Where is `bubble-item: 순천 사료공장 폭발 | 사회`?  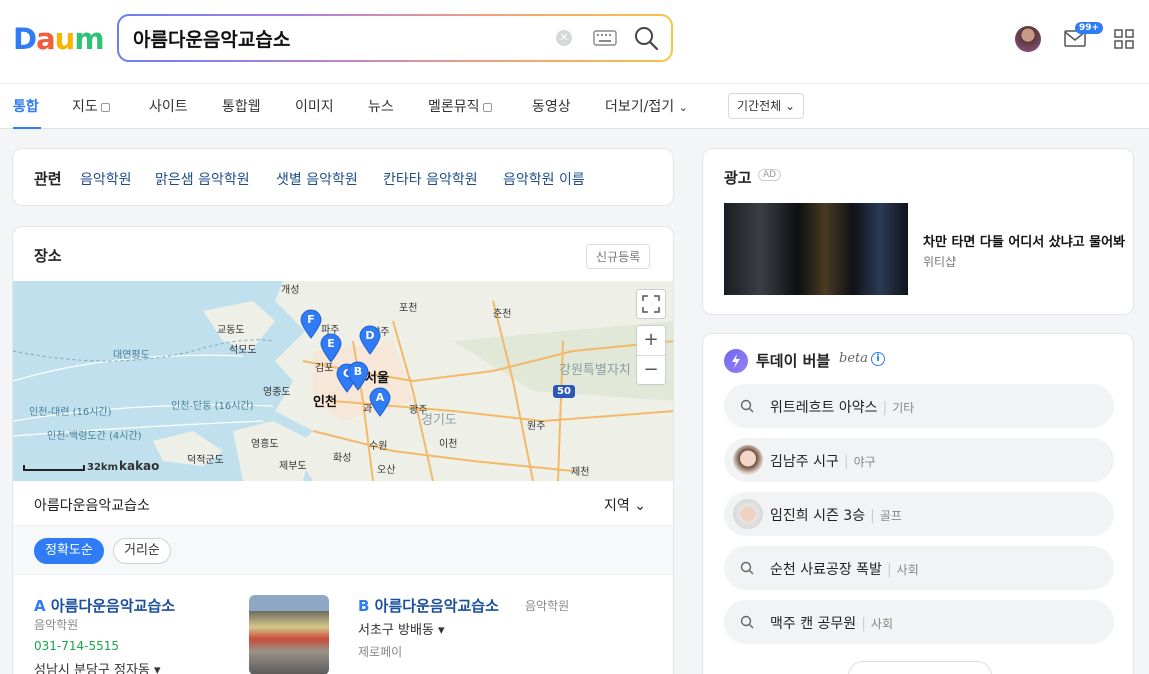 bubble-item: 순천 사료공장 폭발 | 사회 is located at coordinates (919, 568).